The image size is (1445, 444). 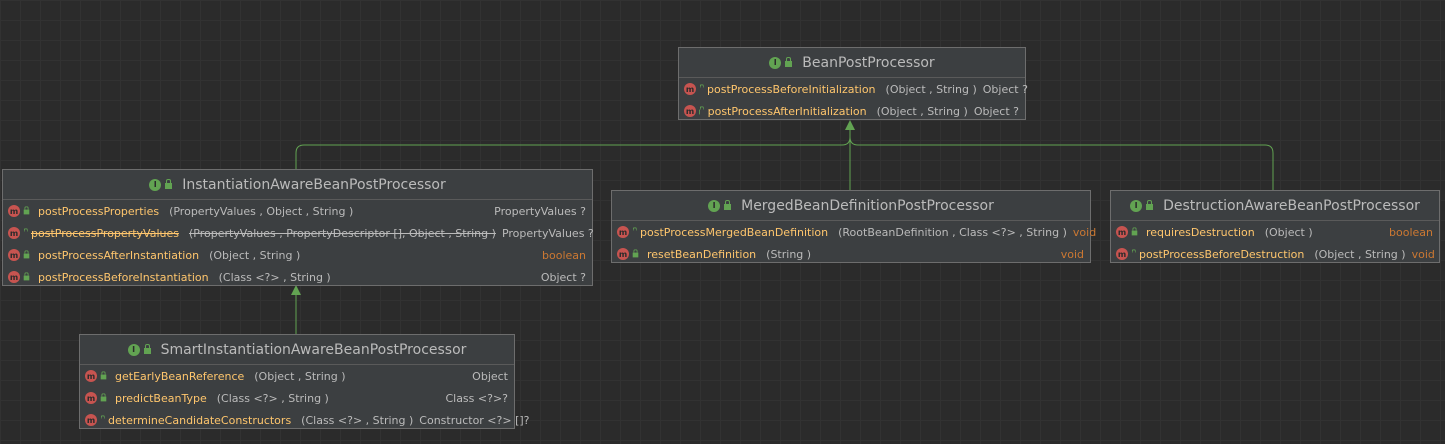 I want to click on method-params: (String ), so click(x=789, y=254).